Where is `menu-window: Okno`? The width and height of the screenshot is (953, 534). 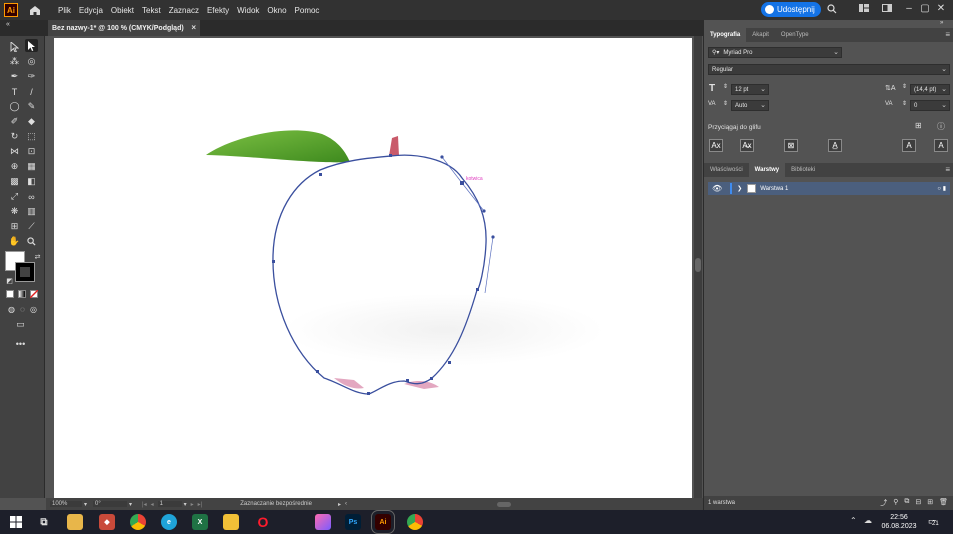
menu-window: Okno is located at coordinates (276, 10).